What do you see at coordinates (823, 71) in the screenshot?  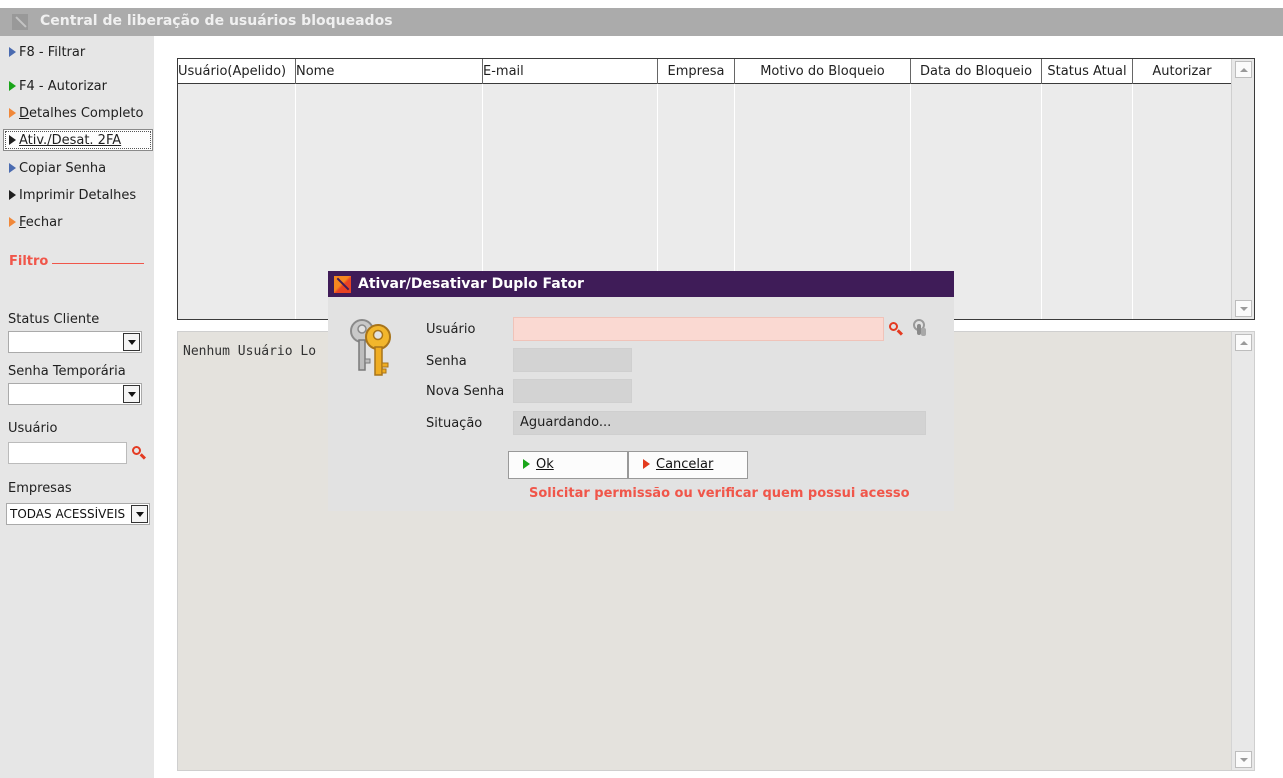 I see `column-header: Motivo do Bloqueio` at bounding box center [823, 71].